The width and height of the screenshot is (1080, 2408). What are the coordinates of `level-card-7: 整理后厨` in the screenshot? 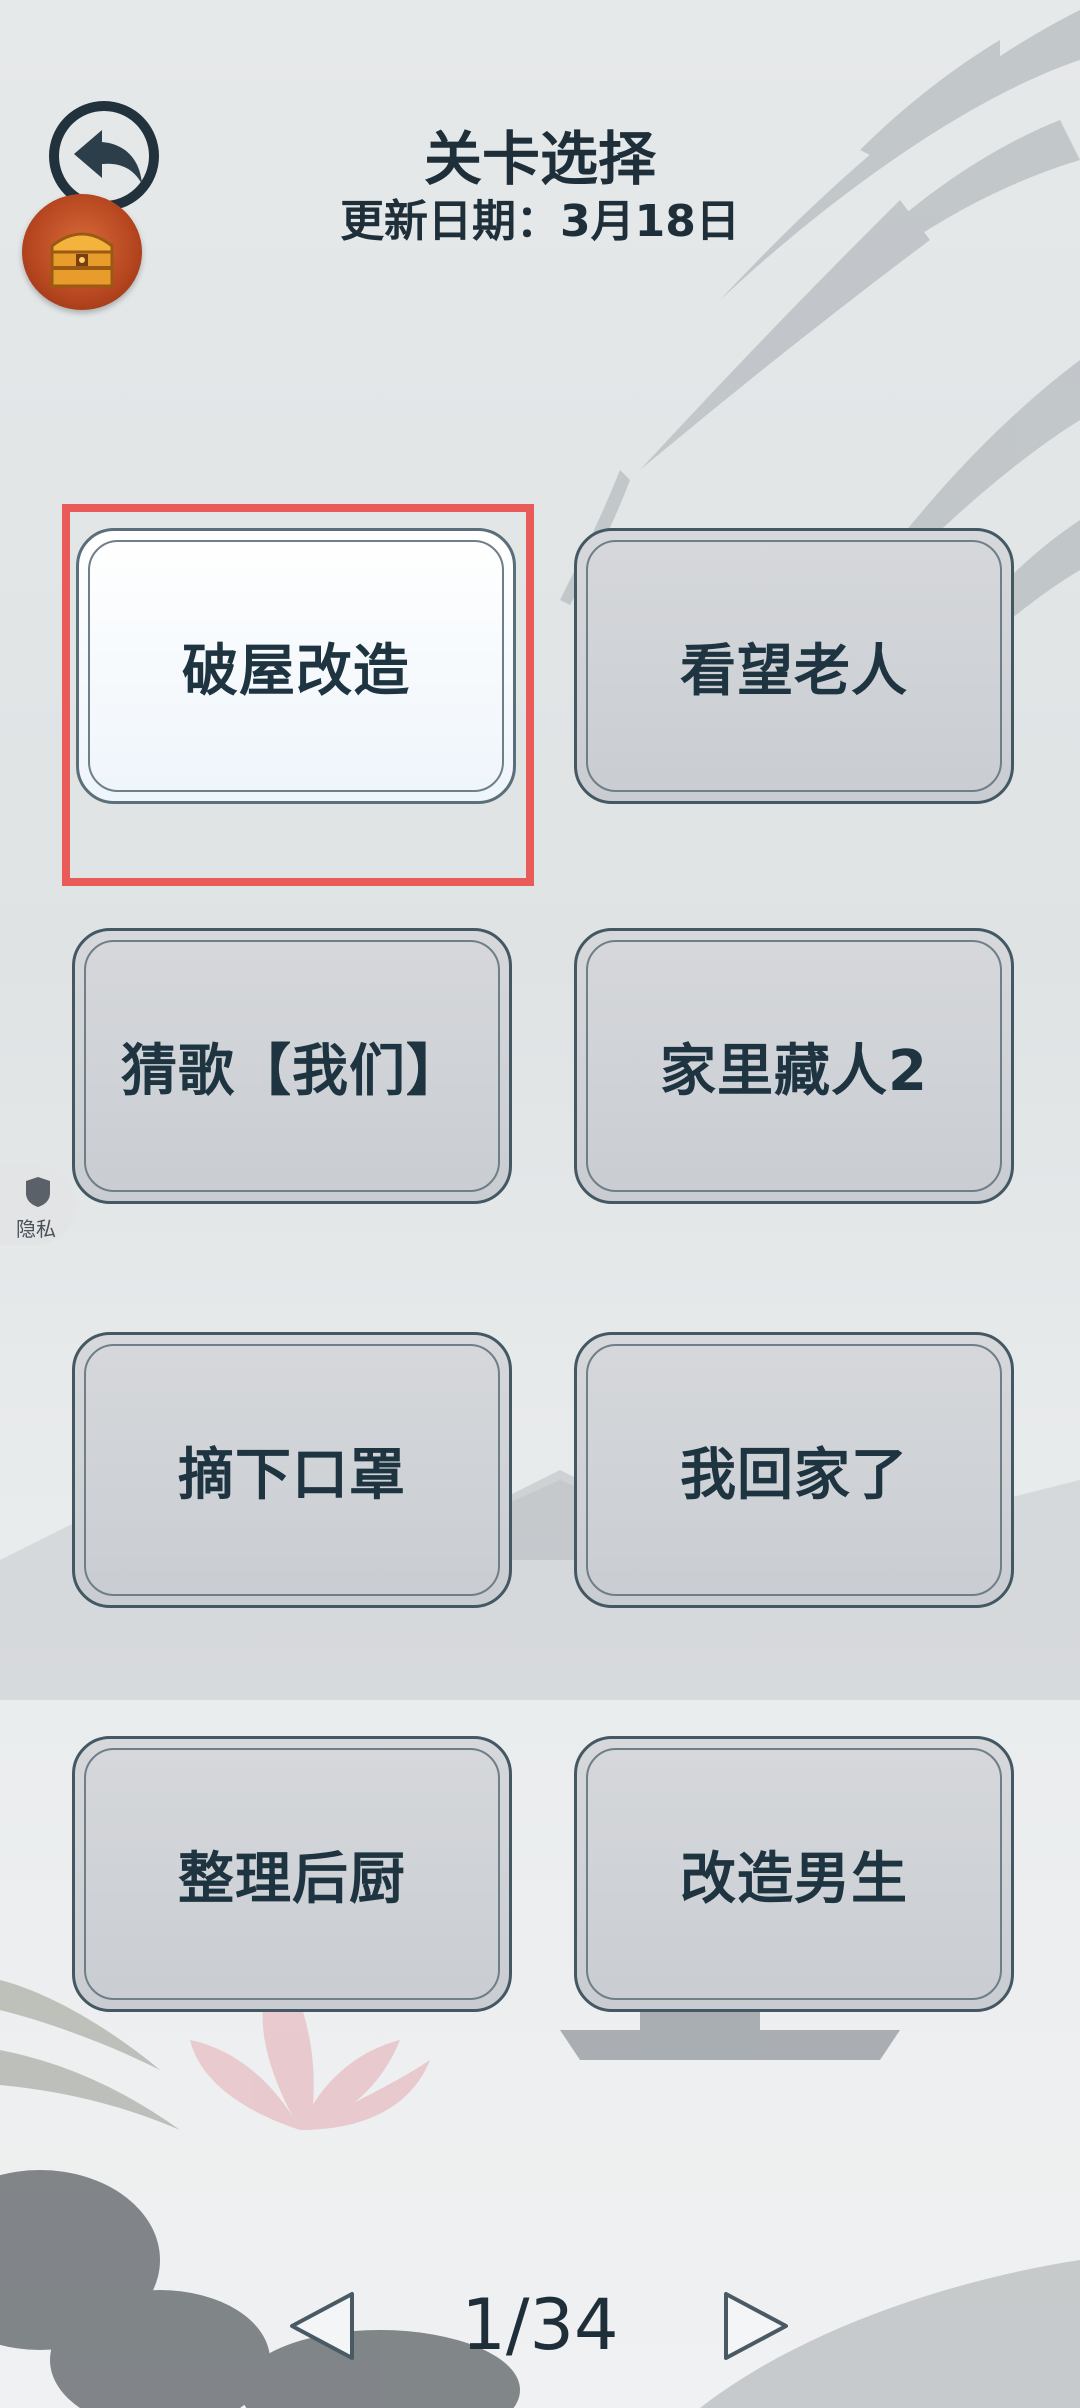 It's located at (292, 1874).